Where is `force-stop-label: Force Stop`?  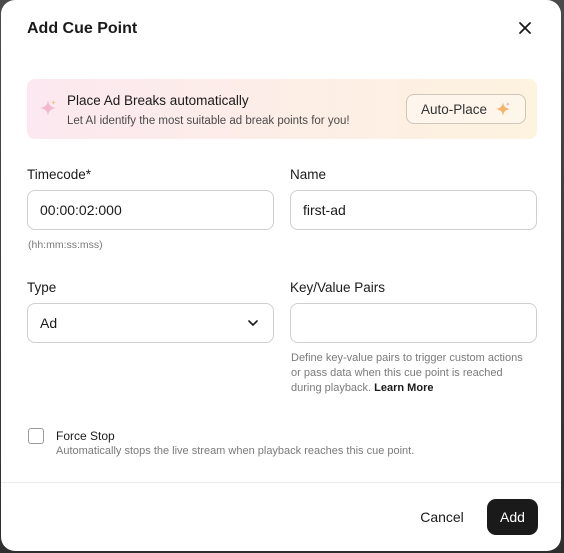
force-stop-label: Force Stop is located at coordinates (85, 436).